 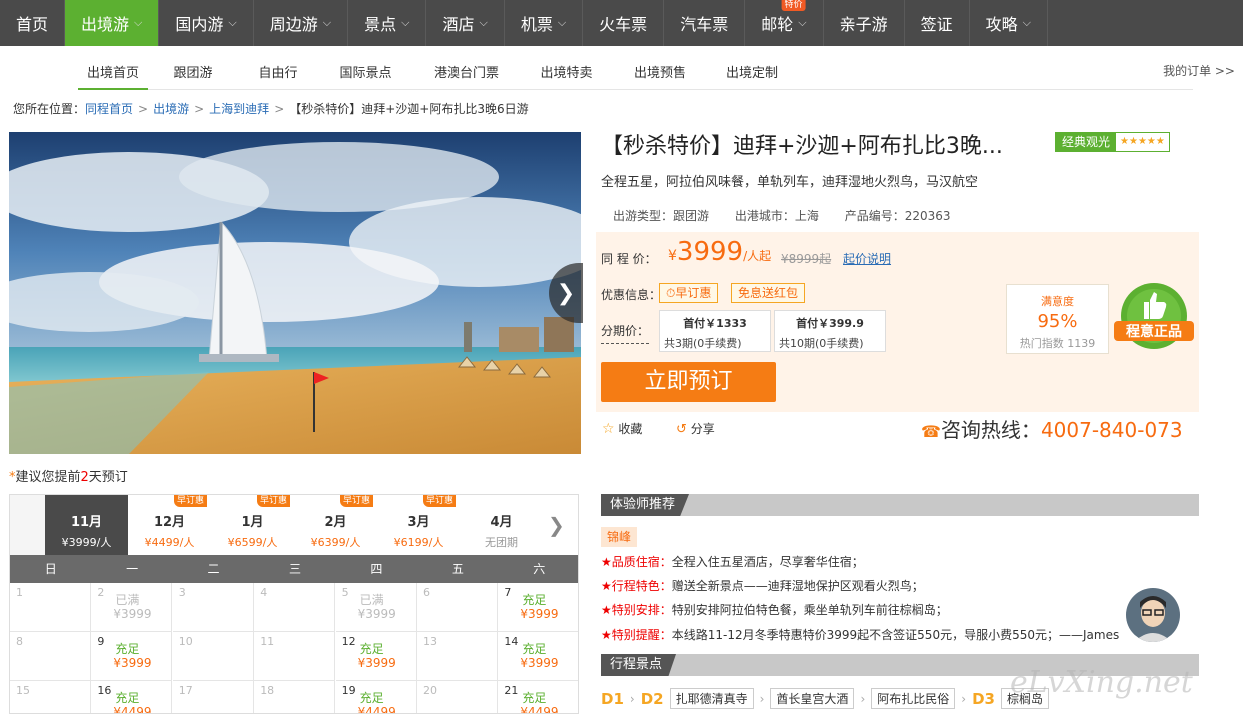 What do you see at coordinates (132, 569) in the screenshot?
I see `weekday-header: 一` at bounding box center [132, 569].